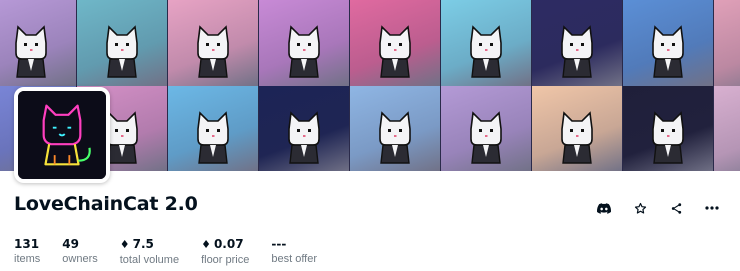 This screenshot has height=271, width=740. What do you see at coordinates (149, 260) in the screenshot?
I see `stat-label: total volume` at bounding box center [149, 260].